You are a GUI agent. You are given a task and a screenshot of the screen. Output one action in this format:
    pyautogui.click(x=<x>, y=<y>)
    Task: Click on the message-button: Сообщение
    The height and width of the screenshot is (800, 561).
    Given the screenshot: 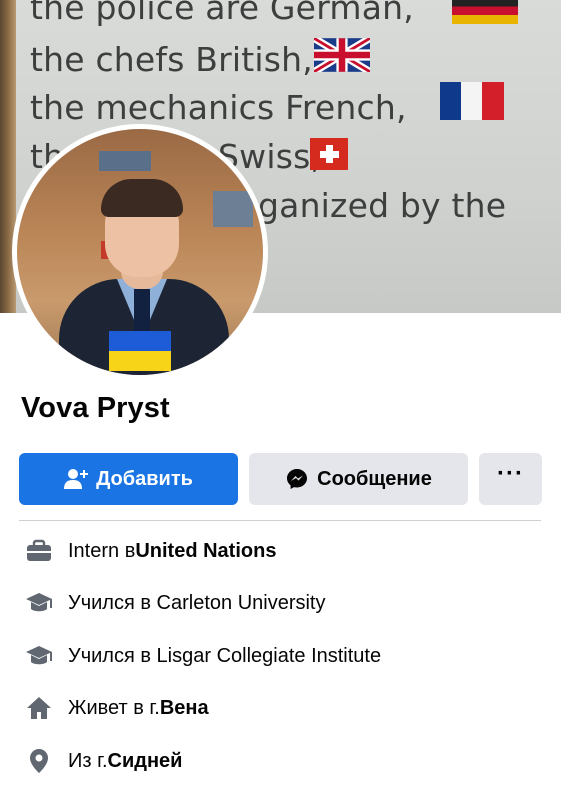 What is the action you would take?
    pyautogui.click(x=358, y=479)
    